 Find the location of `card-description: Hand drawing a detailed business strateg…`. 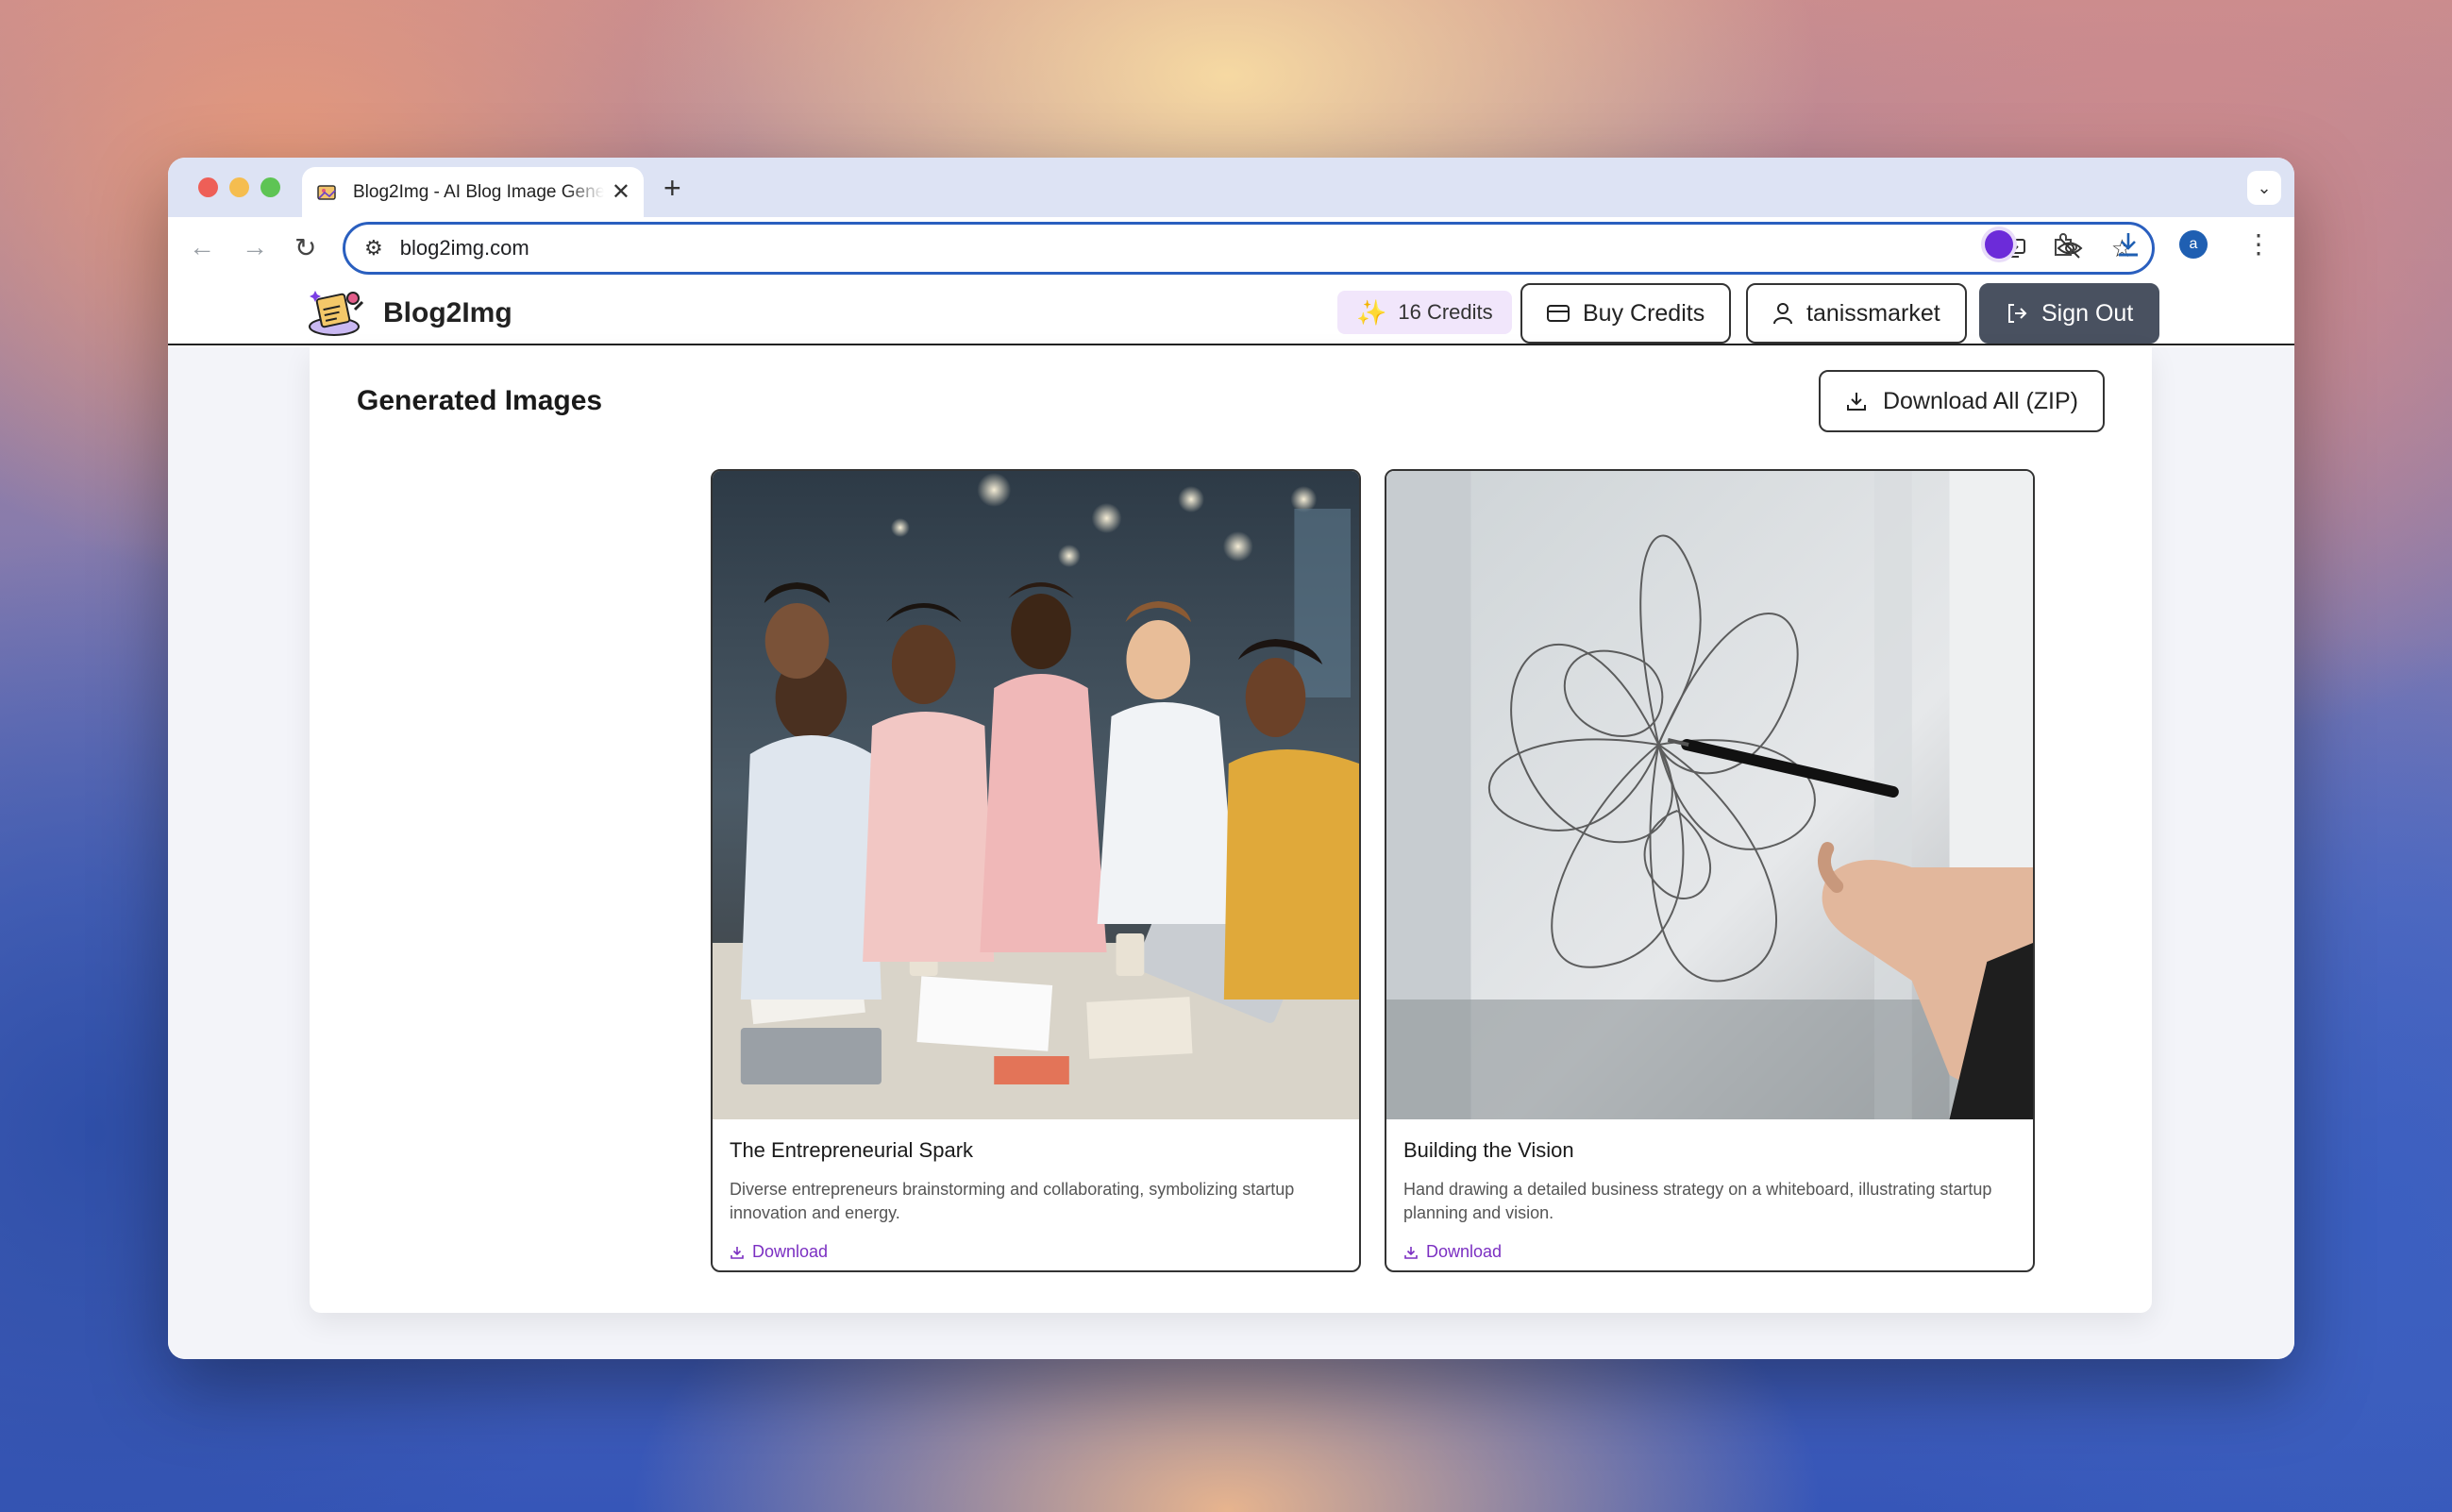

card-description: Hand drawing a detailed business strateg… is located at coordinates (1697, 1201).